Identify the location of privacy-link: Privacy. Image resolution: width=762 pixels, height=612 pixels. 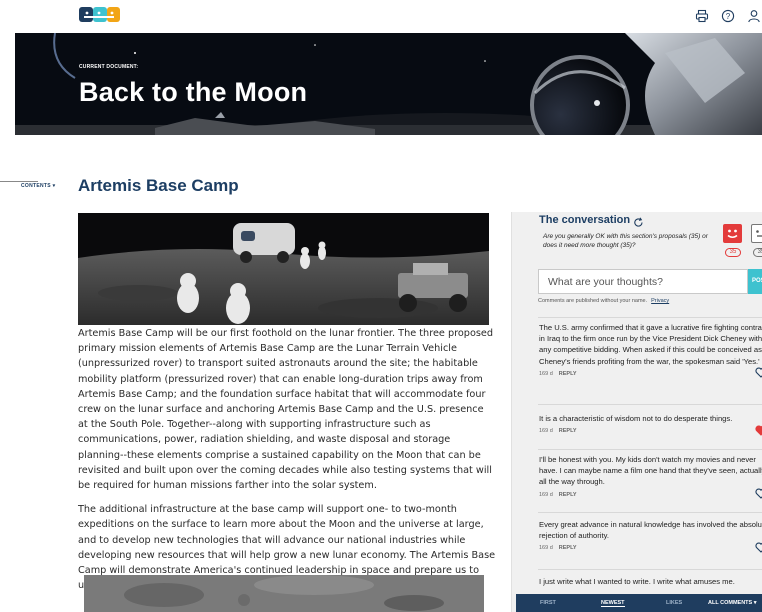
(660, 301).